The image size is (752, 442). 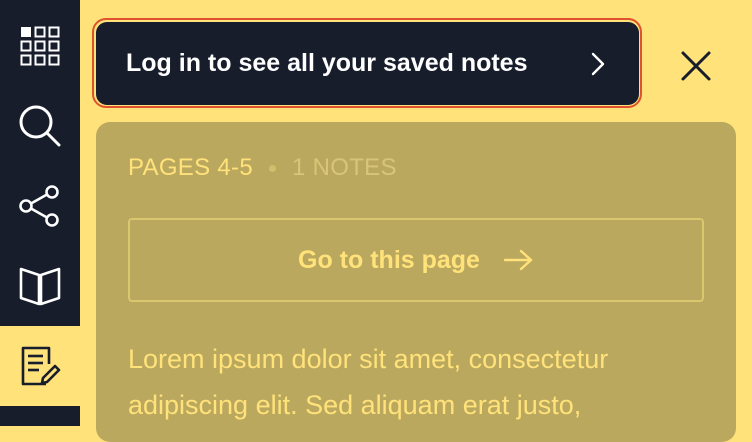 What do you see at coordinates (327, 63) in the screenshot?
I see `login-banner-label: Log in to see all your saved notes` at bounding box center [327, 63].